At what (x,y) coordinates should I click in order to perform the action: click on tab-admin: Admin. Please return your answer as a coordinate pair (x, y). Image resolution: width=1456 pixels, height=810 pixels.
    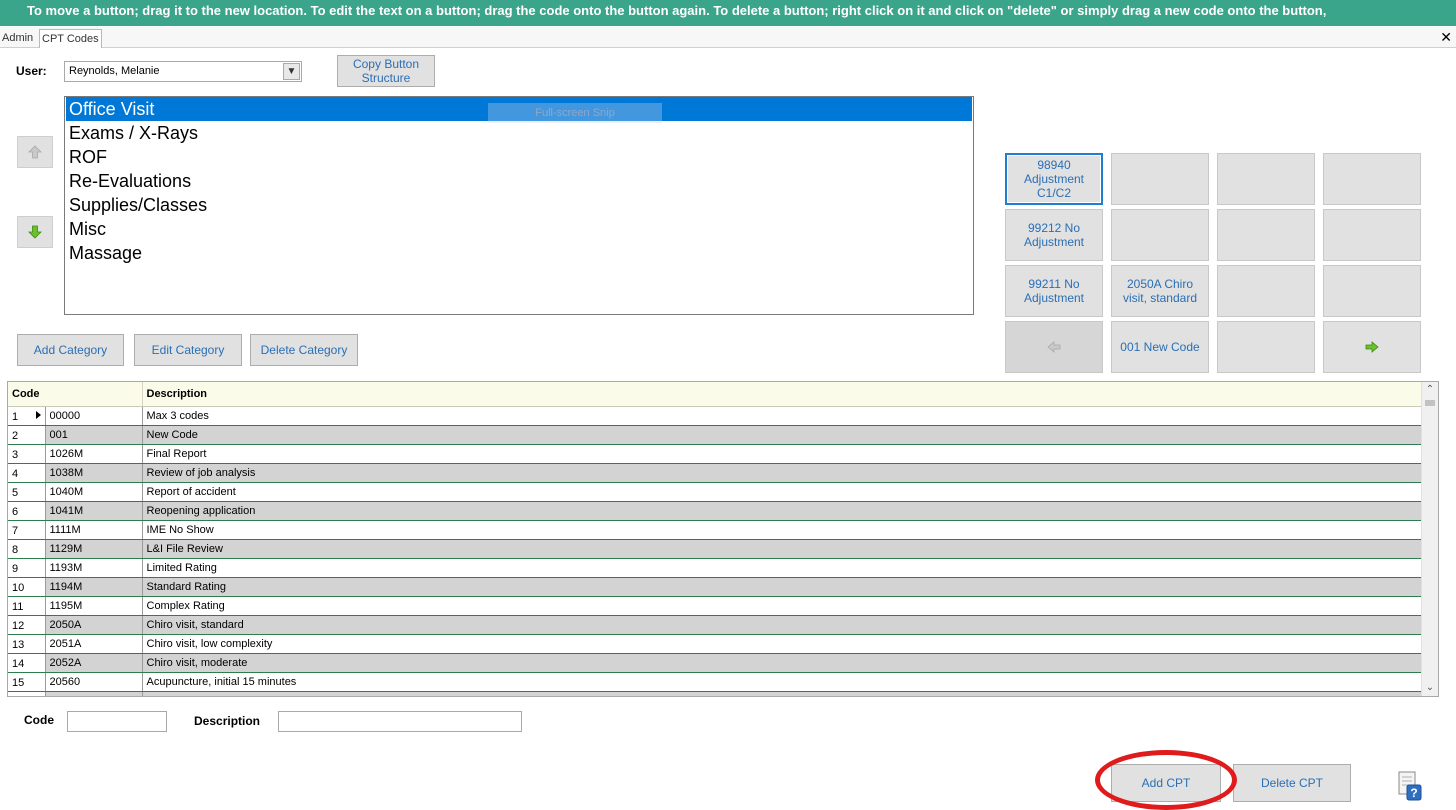
    Looking at the image, I should click on (17, 38).